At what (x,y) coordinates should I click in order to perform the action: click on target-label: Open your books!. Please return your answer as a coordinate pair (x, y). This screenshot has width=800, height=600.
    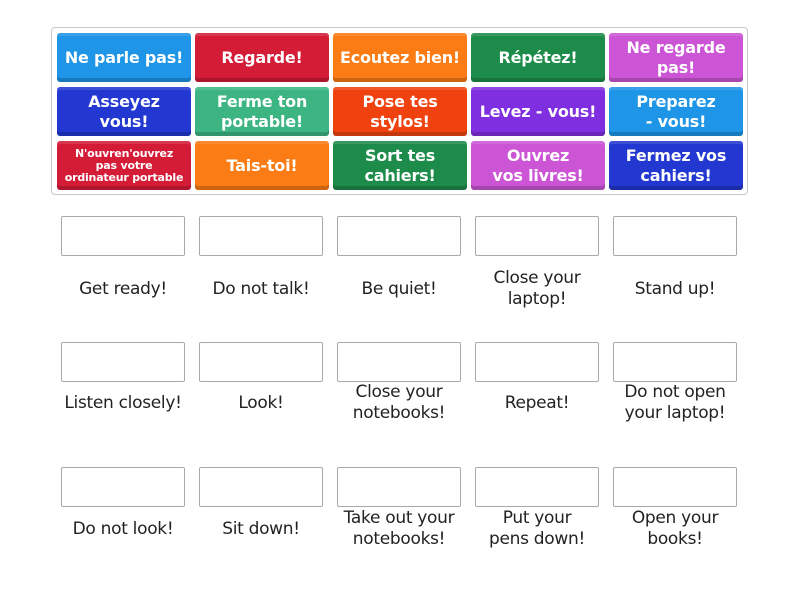
    Looking at the image, I should click on (675, 528).